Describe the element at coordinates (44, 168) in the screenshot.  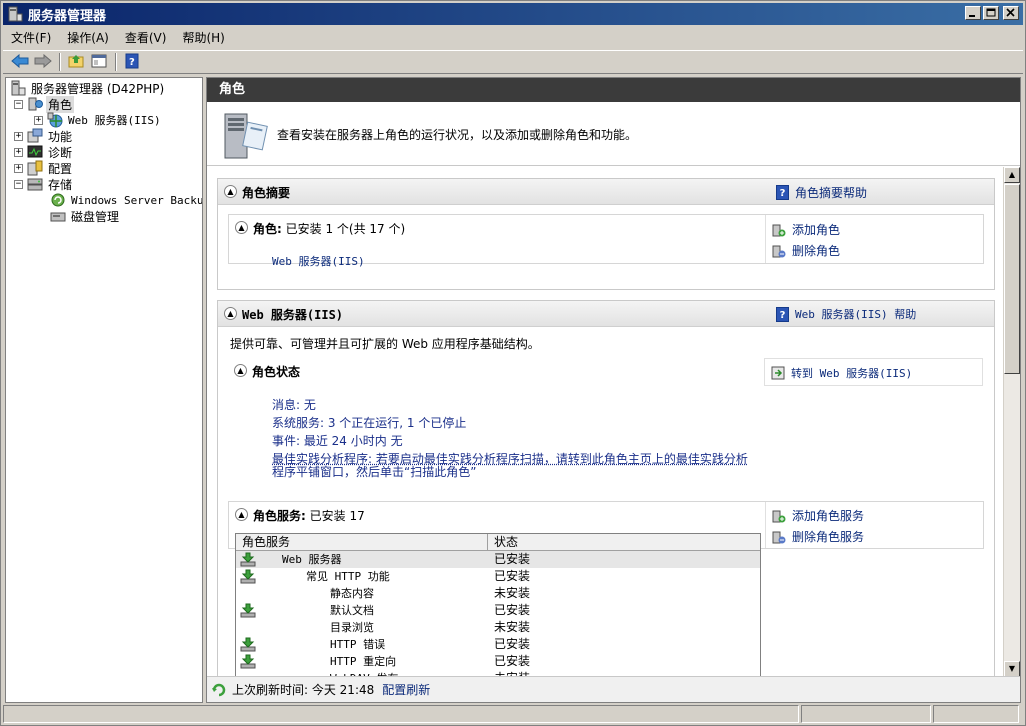
I see `tree-item-configuration: + 配置` at that location.